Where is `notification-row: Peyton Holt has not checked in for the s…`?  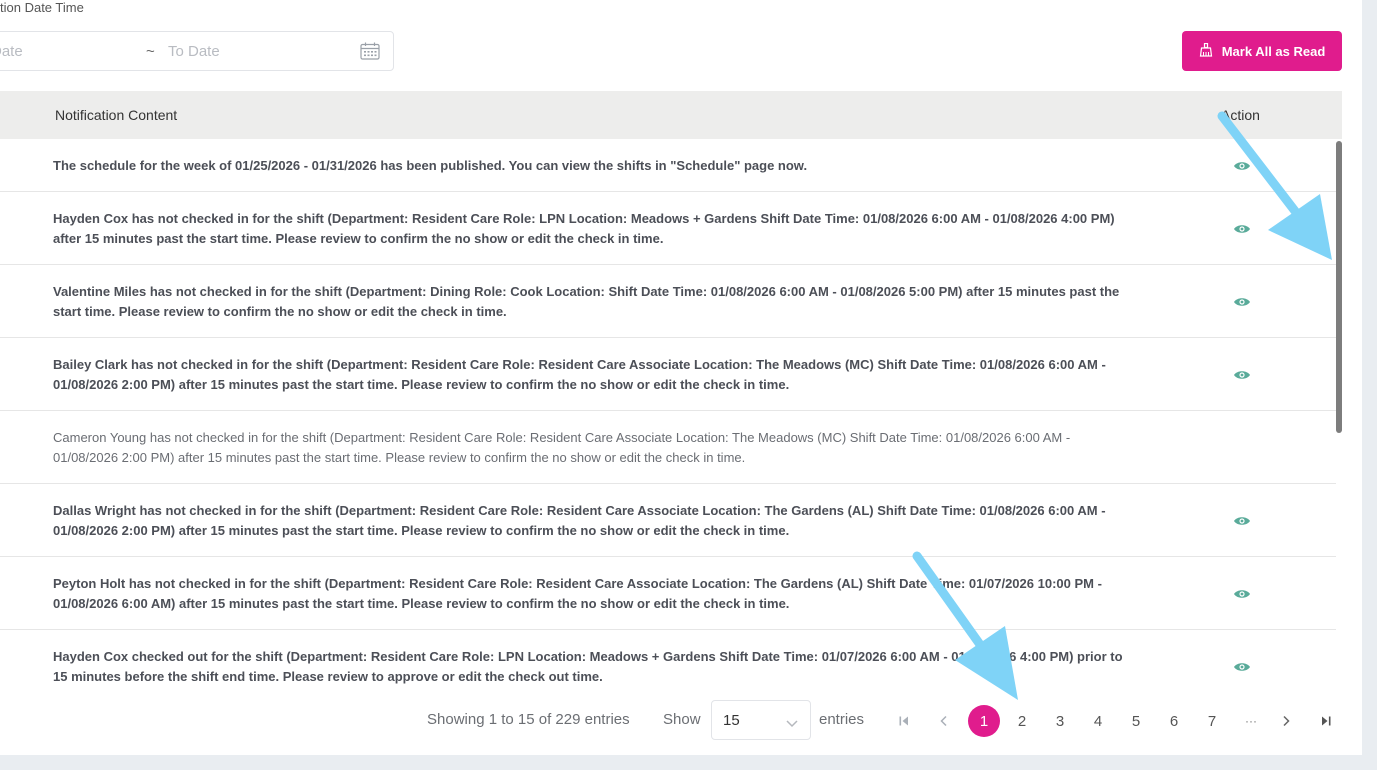 notification-row: Peyton Holt has not checked in for the s… is located at coordinates (668, 593).